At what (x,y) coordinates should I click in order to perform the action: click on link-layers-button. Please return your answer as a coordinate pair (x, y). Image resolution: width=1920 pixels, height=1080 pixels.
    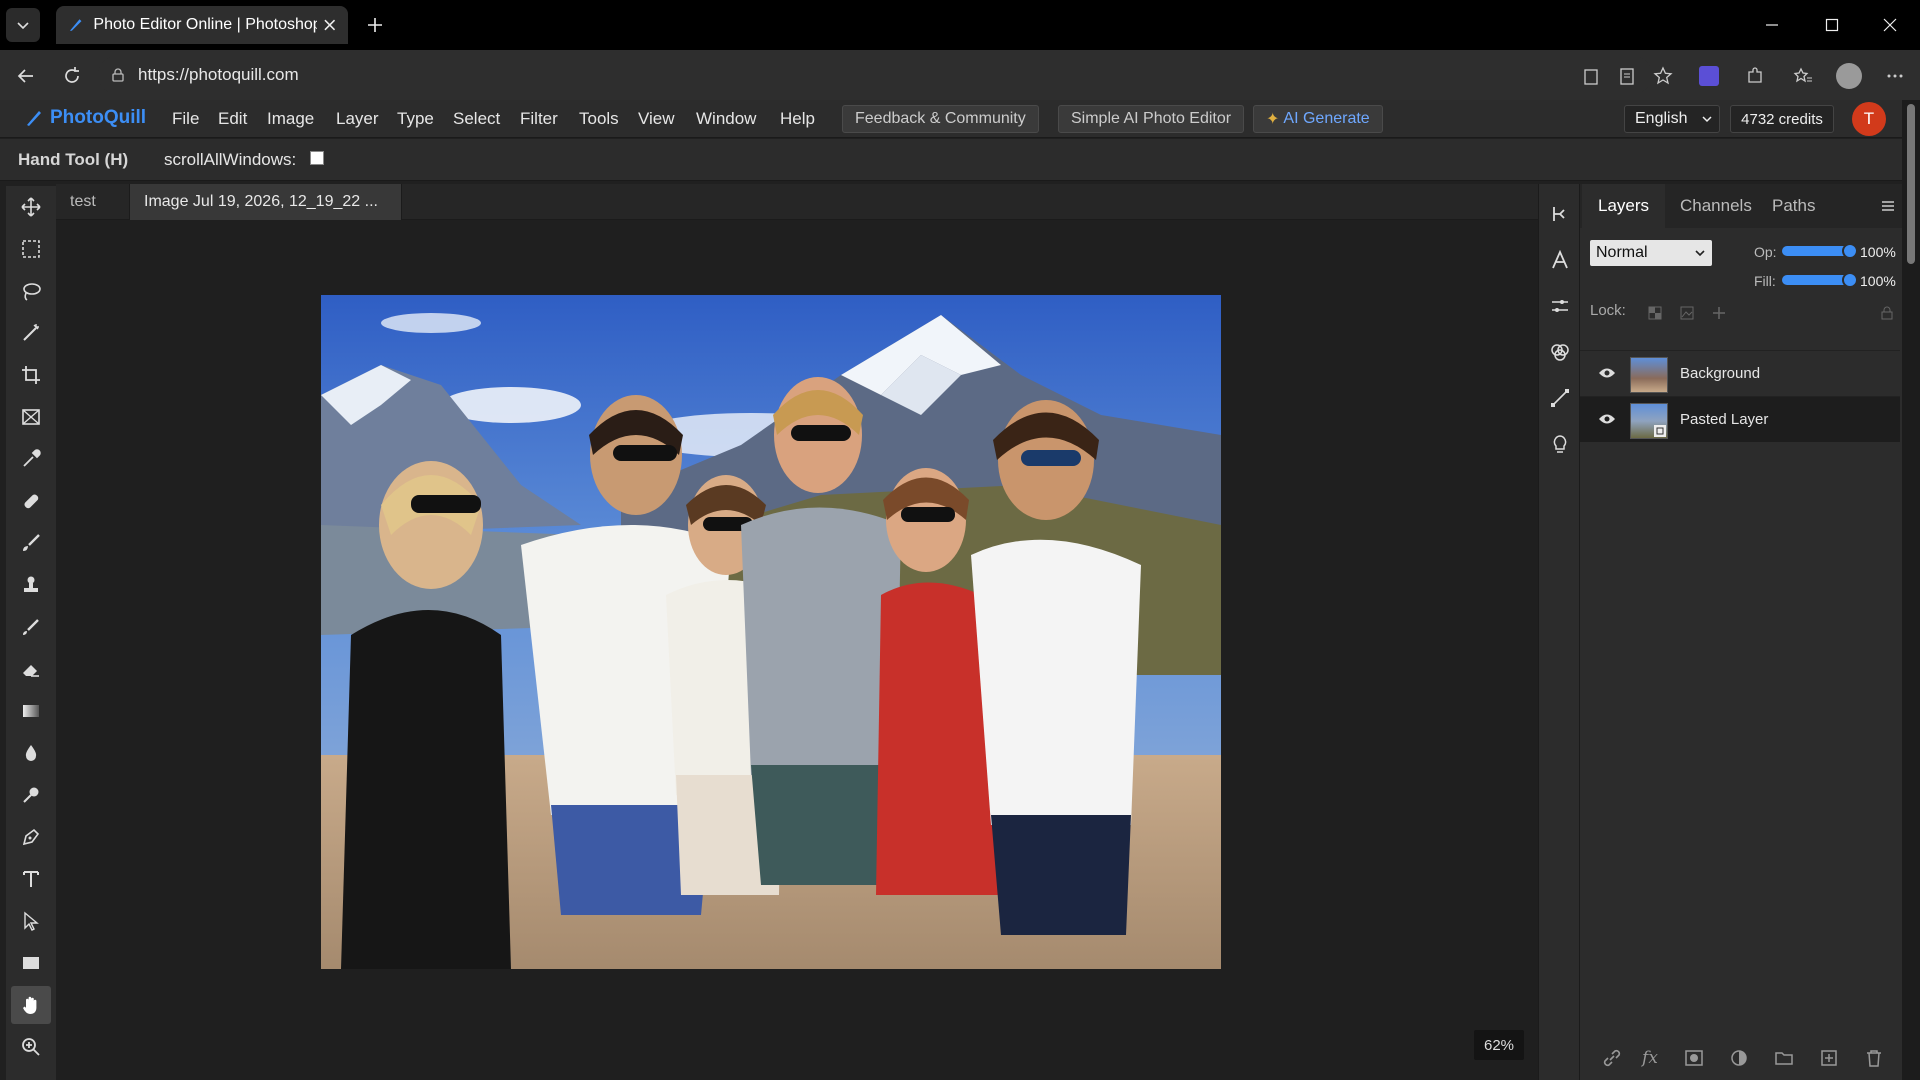
    Looking at the image, I should click on (1612, 1058).